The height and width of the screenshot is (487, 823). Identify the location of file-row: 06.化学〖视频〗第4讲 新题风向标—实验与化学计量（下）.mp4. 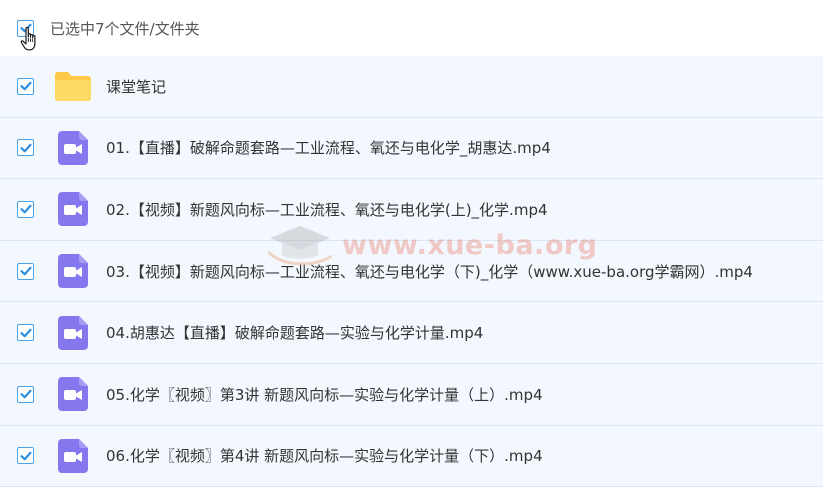
(411, 456).